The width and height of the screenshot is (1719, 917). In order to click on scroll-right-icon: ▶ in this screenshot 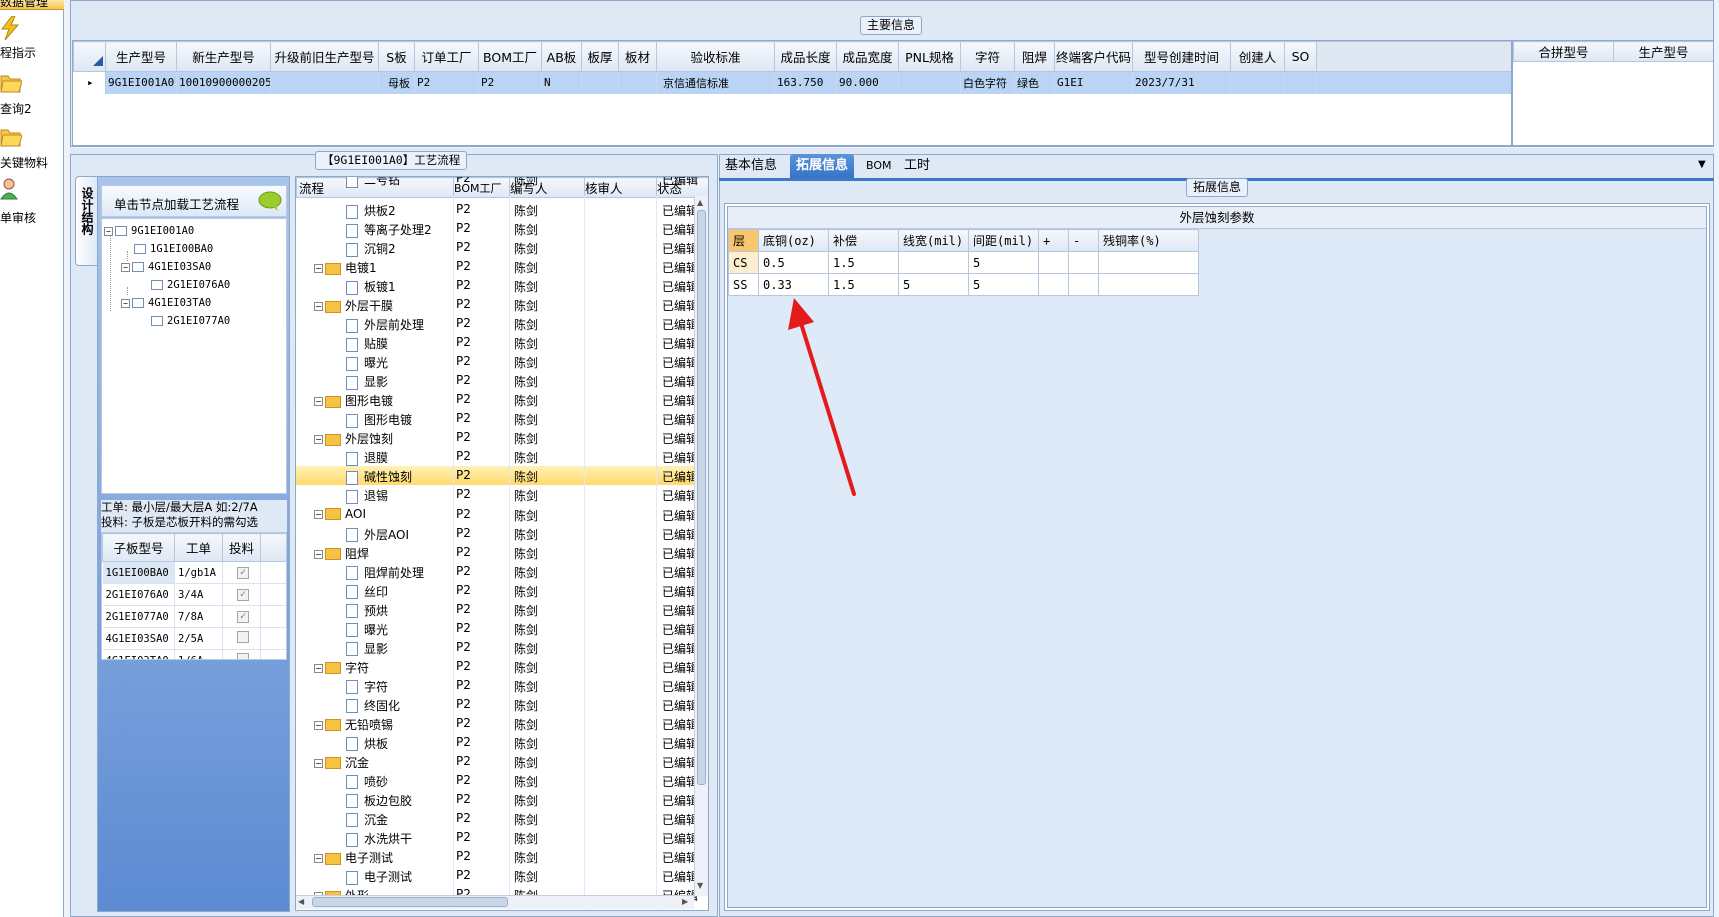, I will do `click(685, 901)`.